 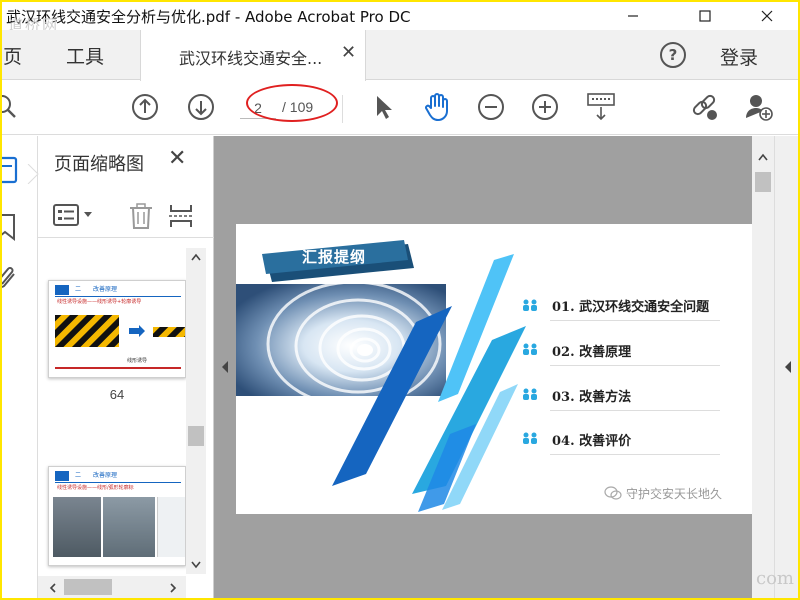 I want to click on corner-watermark: com, so click(x=775, y=578).